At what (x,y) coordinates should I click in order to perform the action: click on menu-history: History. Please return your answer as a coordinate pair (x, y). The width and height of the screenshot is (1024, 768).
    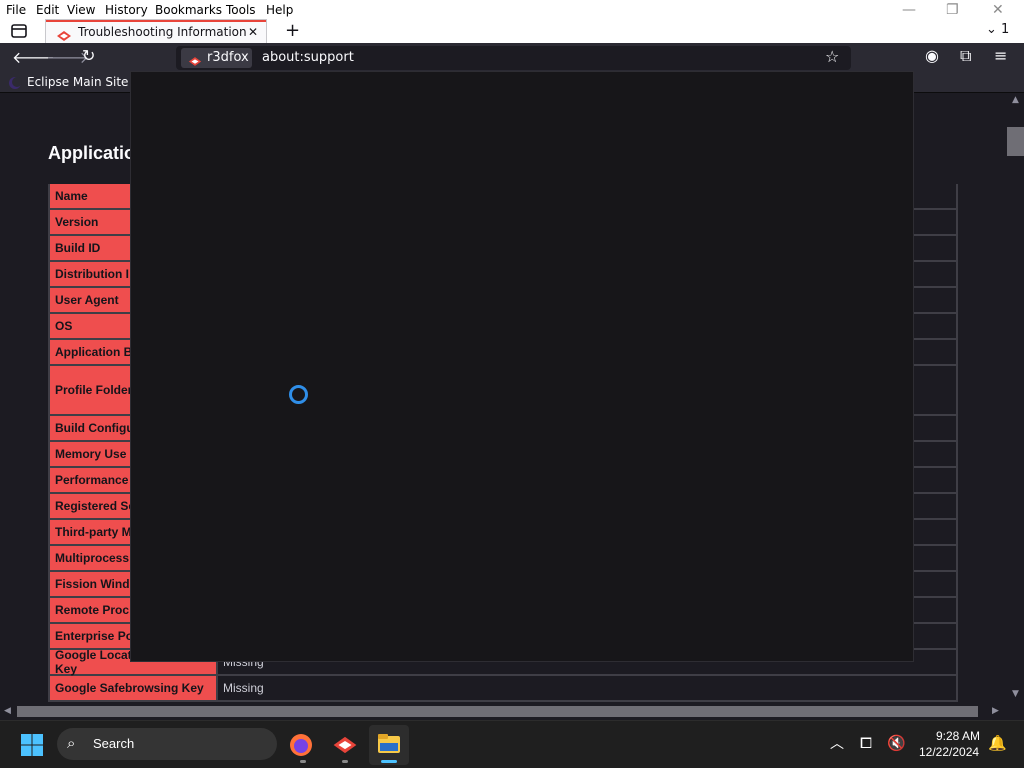
    Looking at the image, I should click on (126, 10).